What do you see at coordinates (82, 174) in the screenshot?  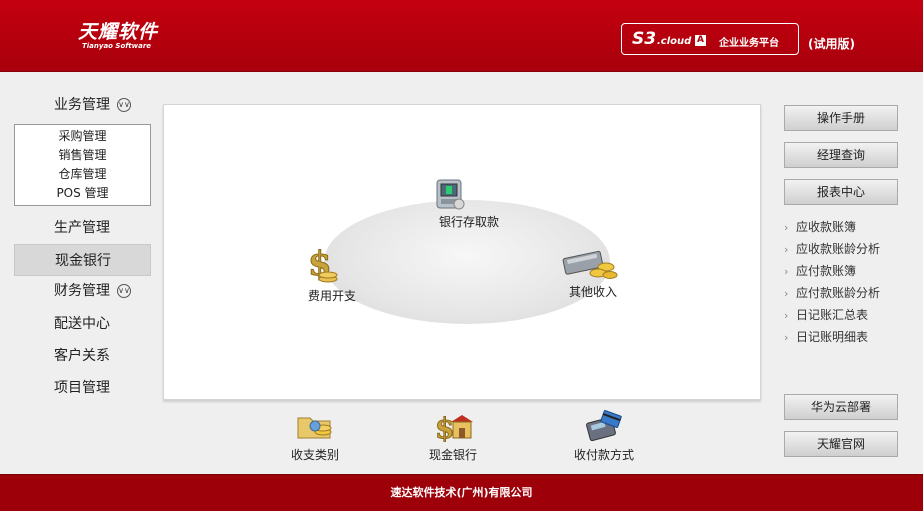 I see `submenu-warehouse: 仓库管理` at bounding box center [82, 174].